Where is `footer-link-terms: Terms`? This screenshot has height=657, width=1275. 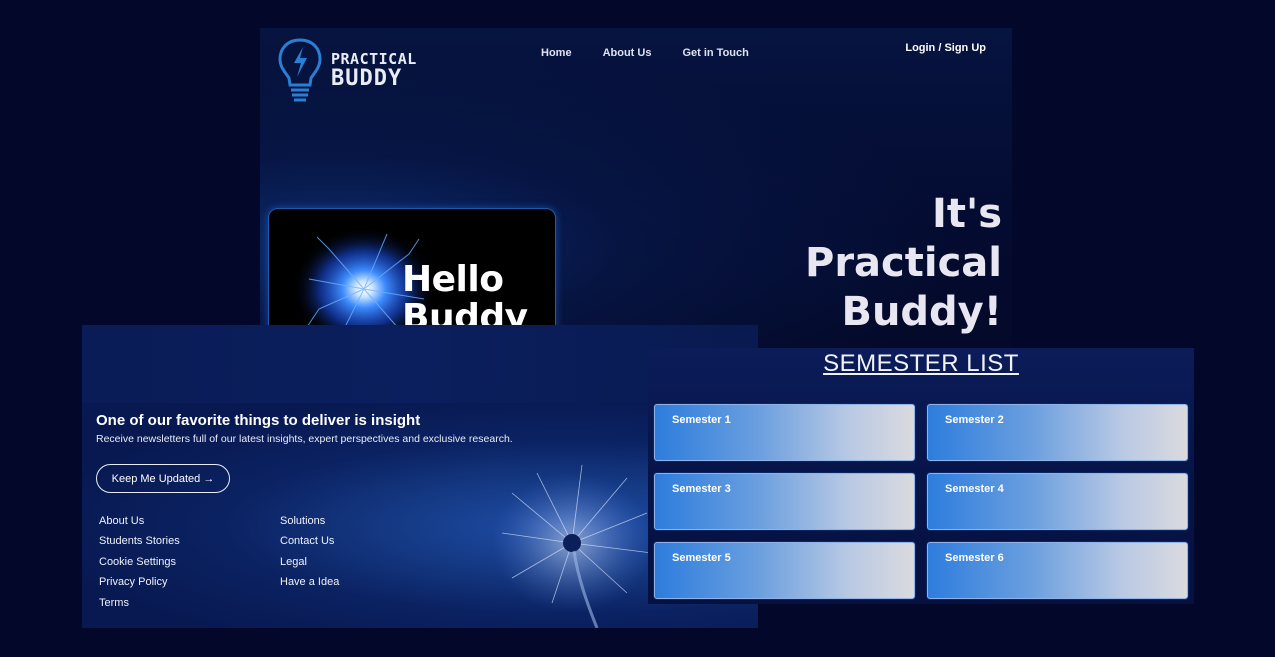
footer-link-terms: Terms is located at coordinates (139, 607).